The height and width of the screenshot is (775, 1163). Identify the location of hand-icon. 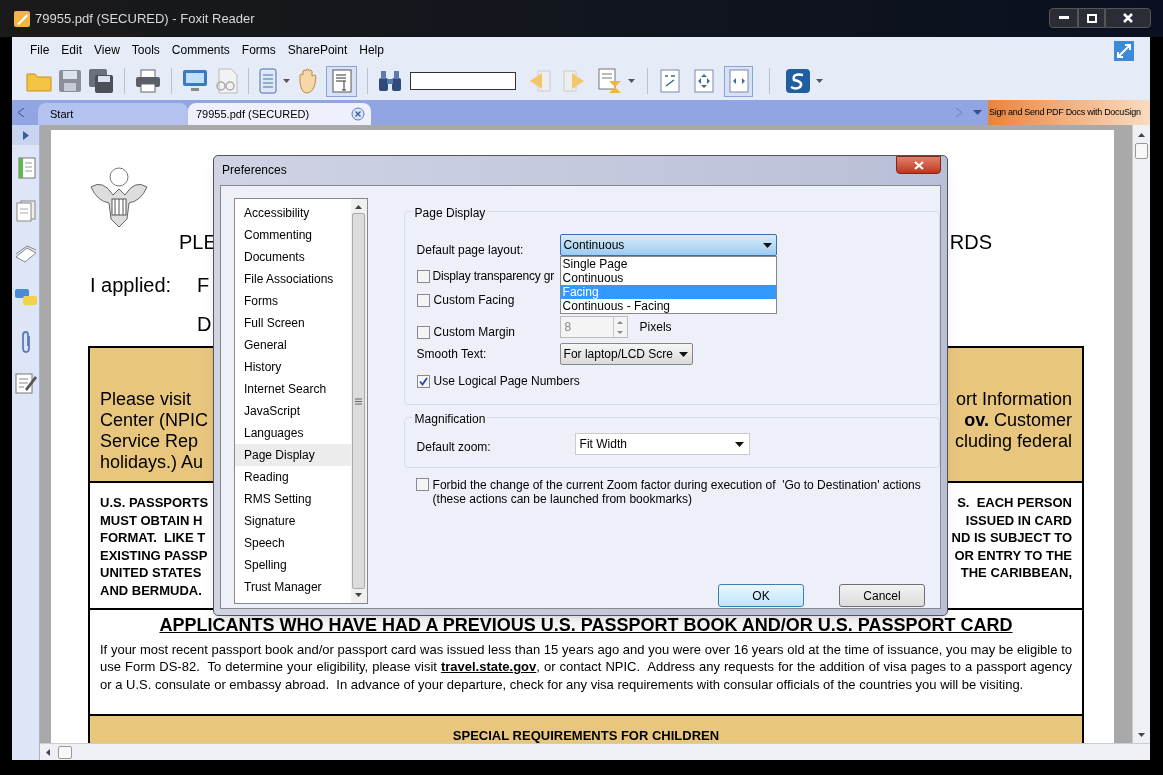
(308, 81).